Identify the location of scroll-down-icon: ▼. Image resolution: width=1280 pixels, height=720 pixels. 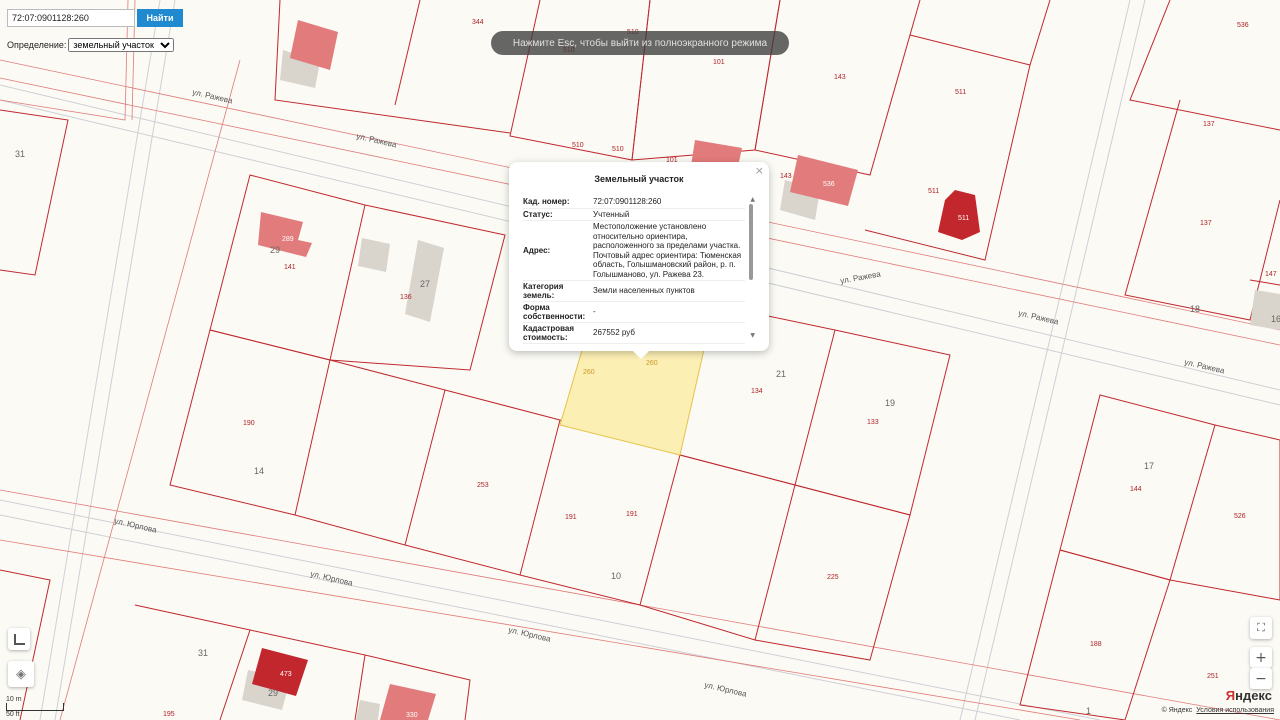
(752, 335).